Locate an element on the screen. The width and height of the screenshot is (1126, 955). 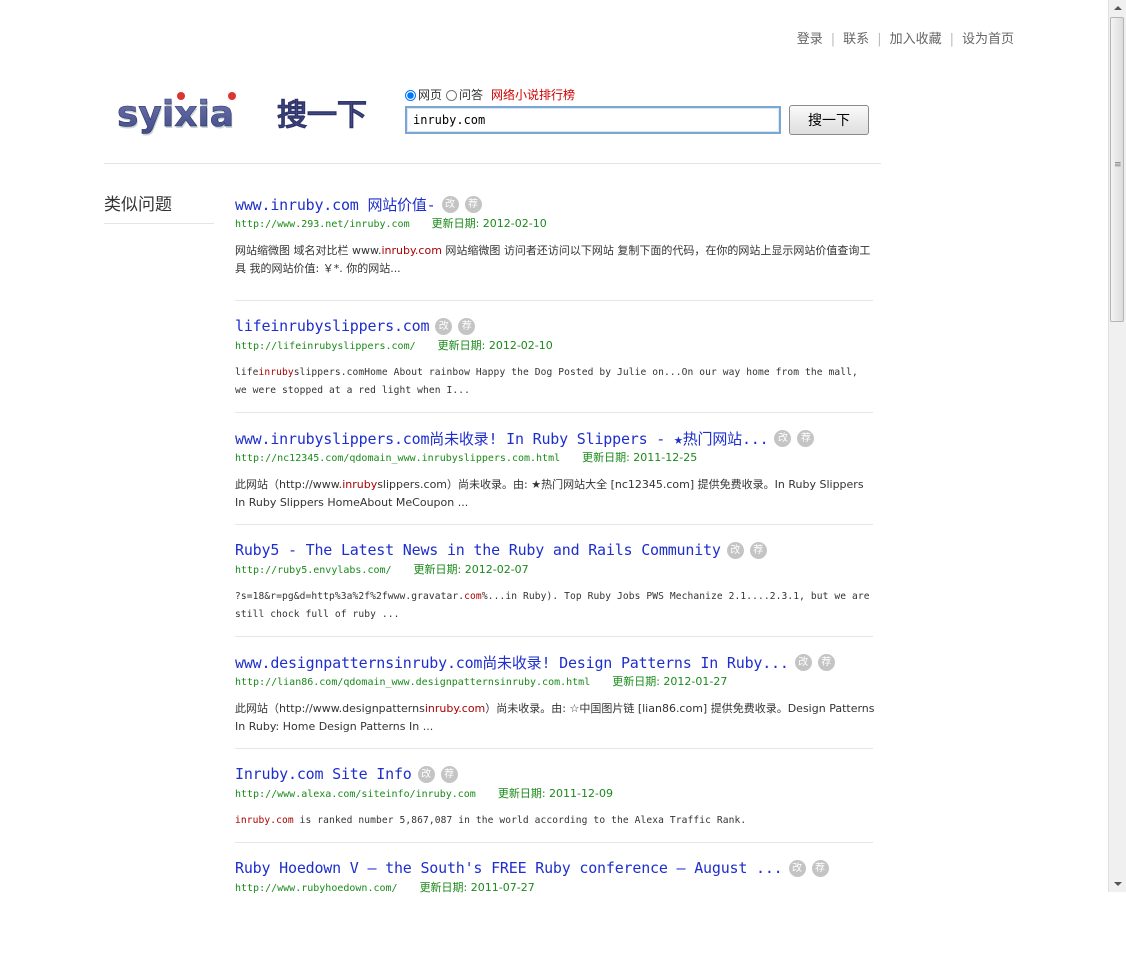
result-date: 更新日期: 2012-02-07 is located at coordinates (471, 569).